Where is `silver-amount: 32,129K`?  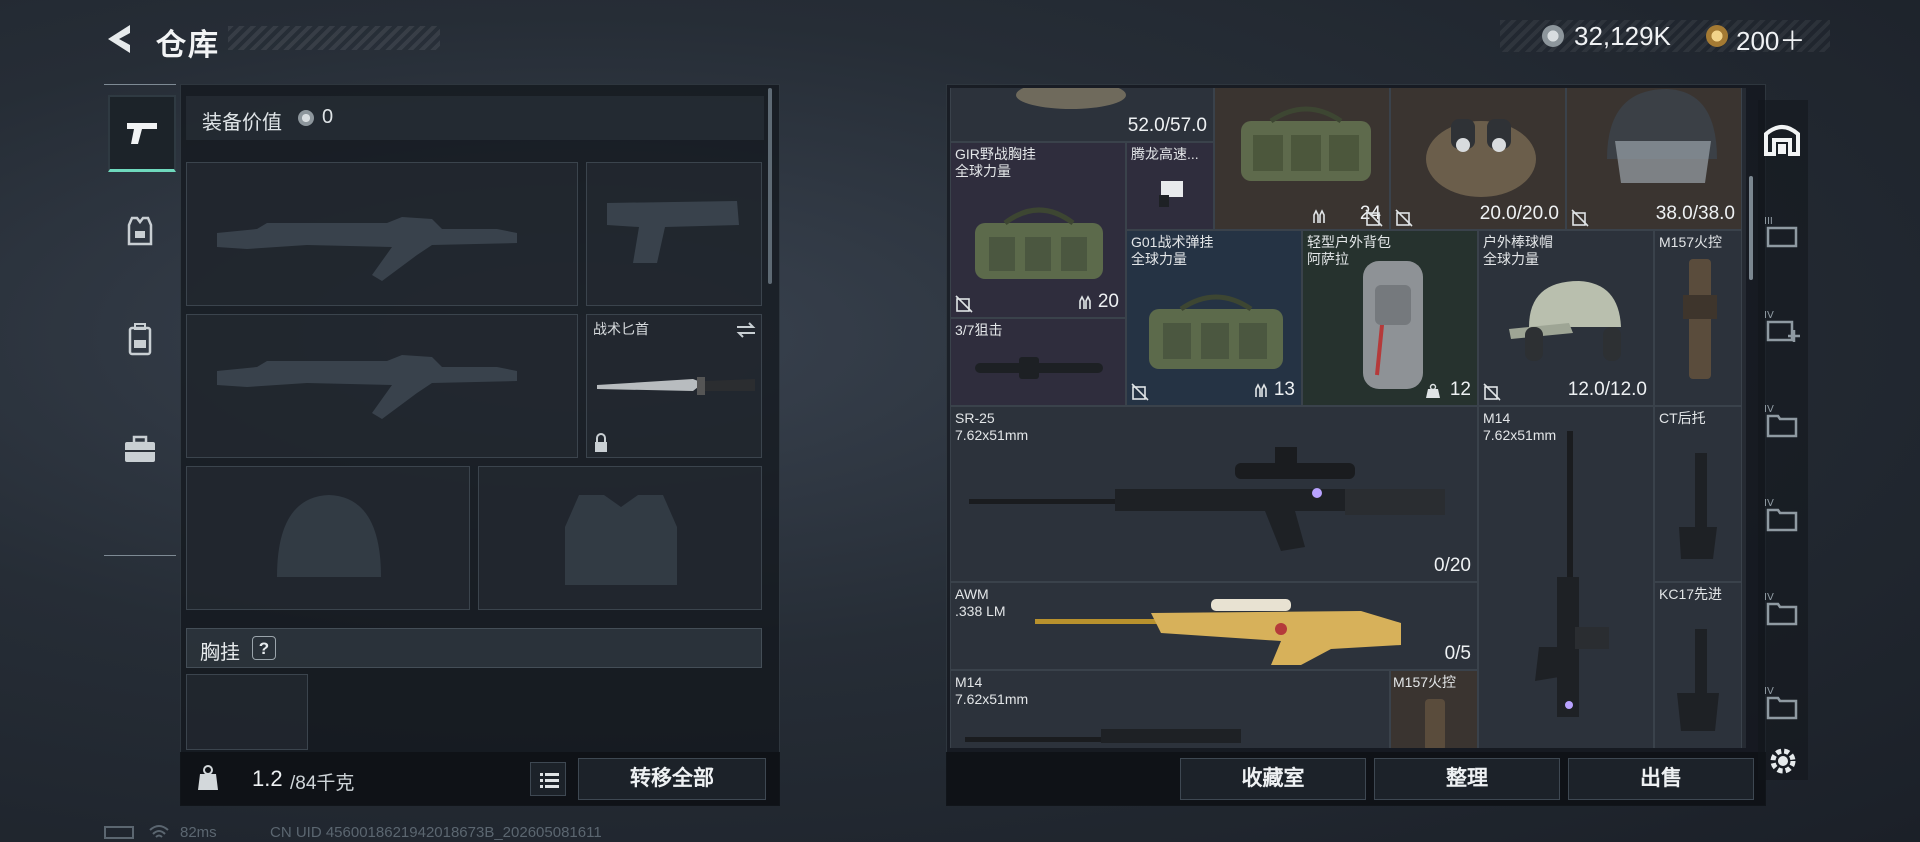 silver-amount: 32,129K is located at coordinates (1622, 36).